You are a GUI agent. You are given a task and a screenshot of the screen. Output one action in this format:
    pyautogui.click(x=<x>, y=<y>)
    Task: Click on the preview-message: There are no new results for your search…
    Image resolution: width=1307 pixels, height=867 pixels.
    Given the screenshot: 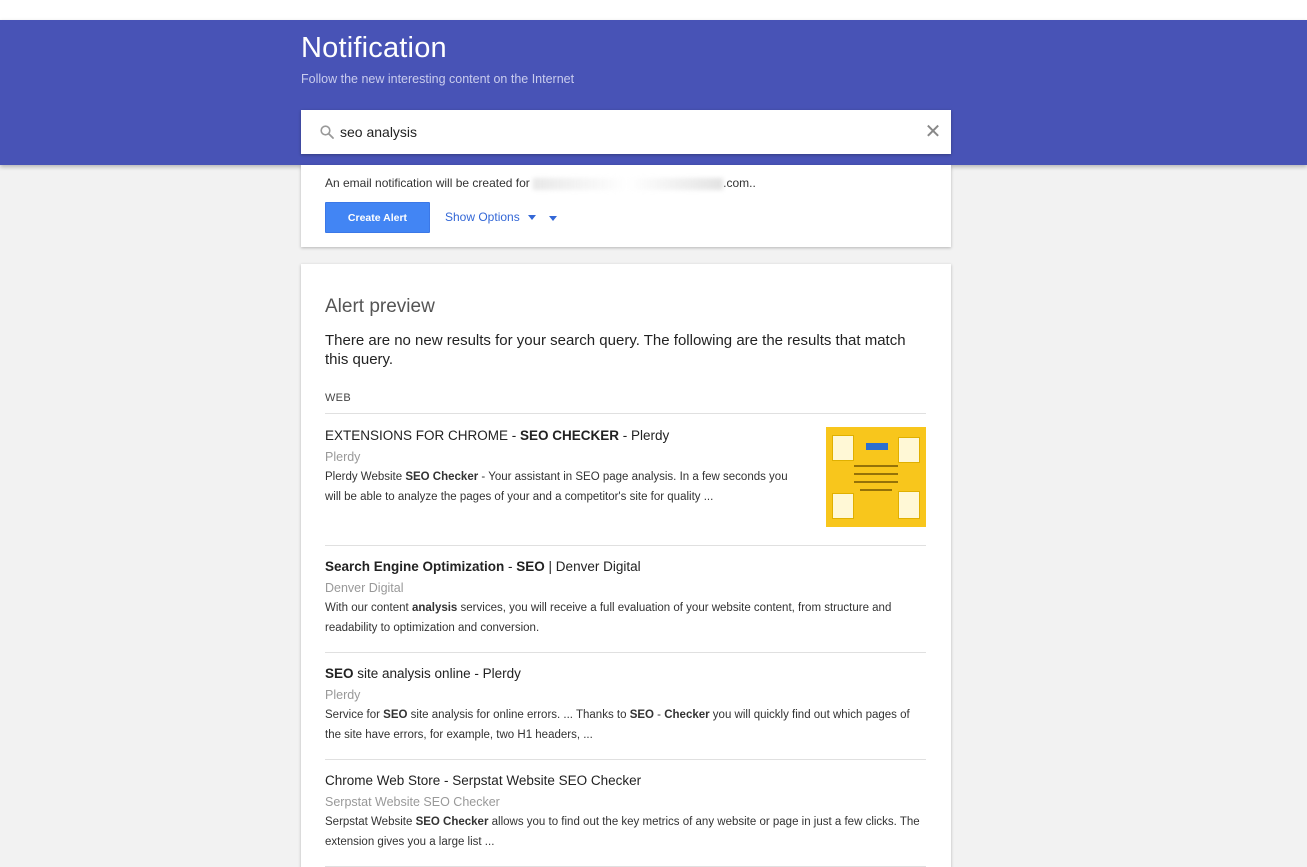 What is the action you would take?
    pyautogui.click(x=615, y=350)
    